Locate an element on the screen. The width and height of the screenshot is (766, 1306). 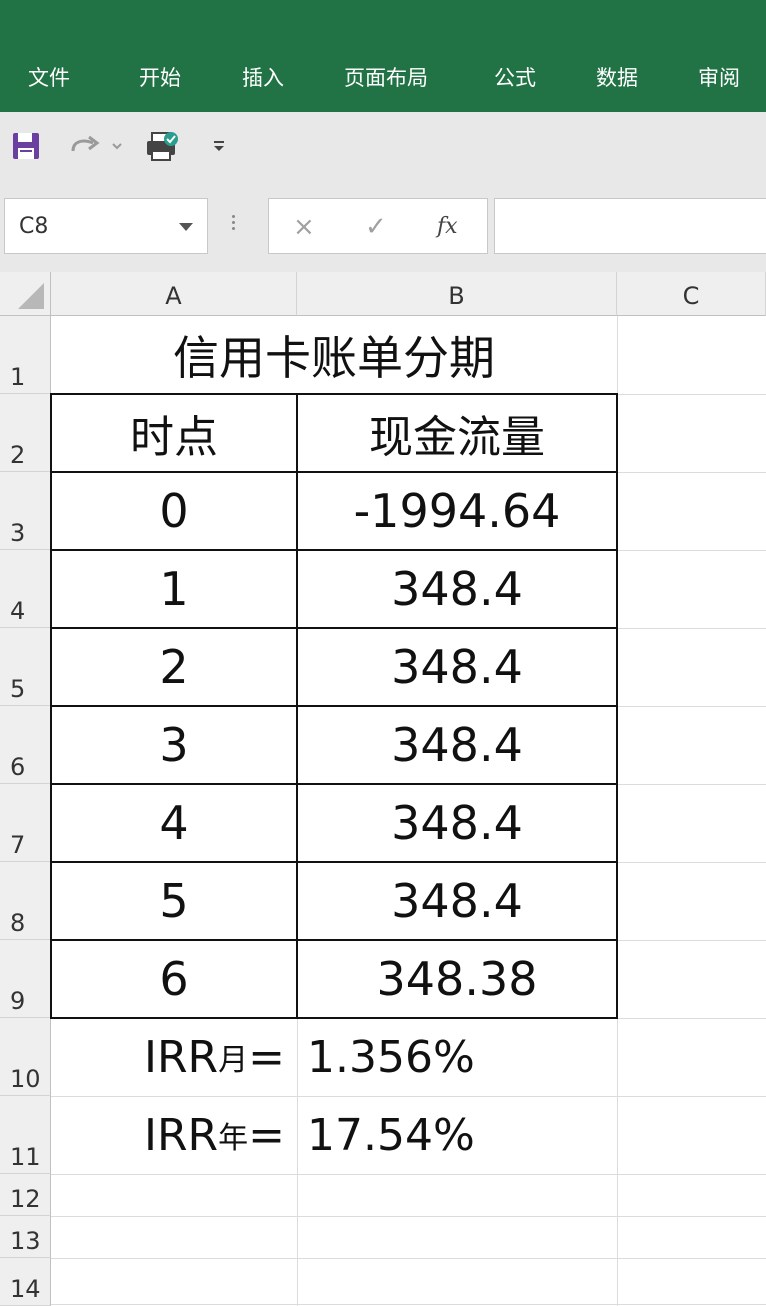
save-icon is located at coordinates (26, 146).